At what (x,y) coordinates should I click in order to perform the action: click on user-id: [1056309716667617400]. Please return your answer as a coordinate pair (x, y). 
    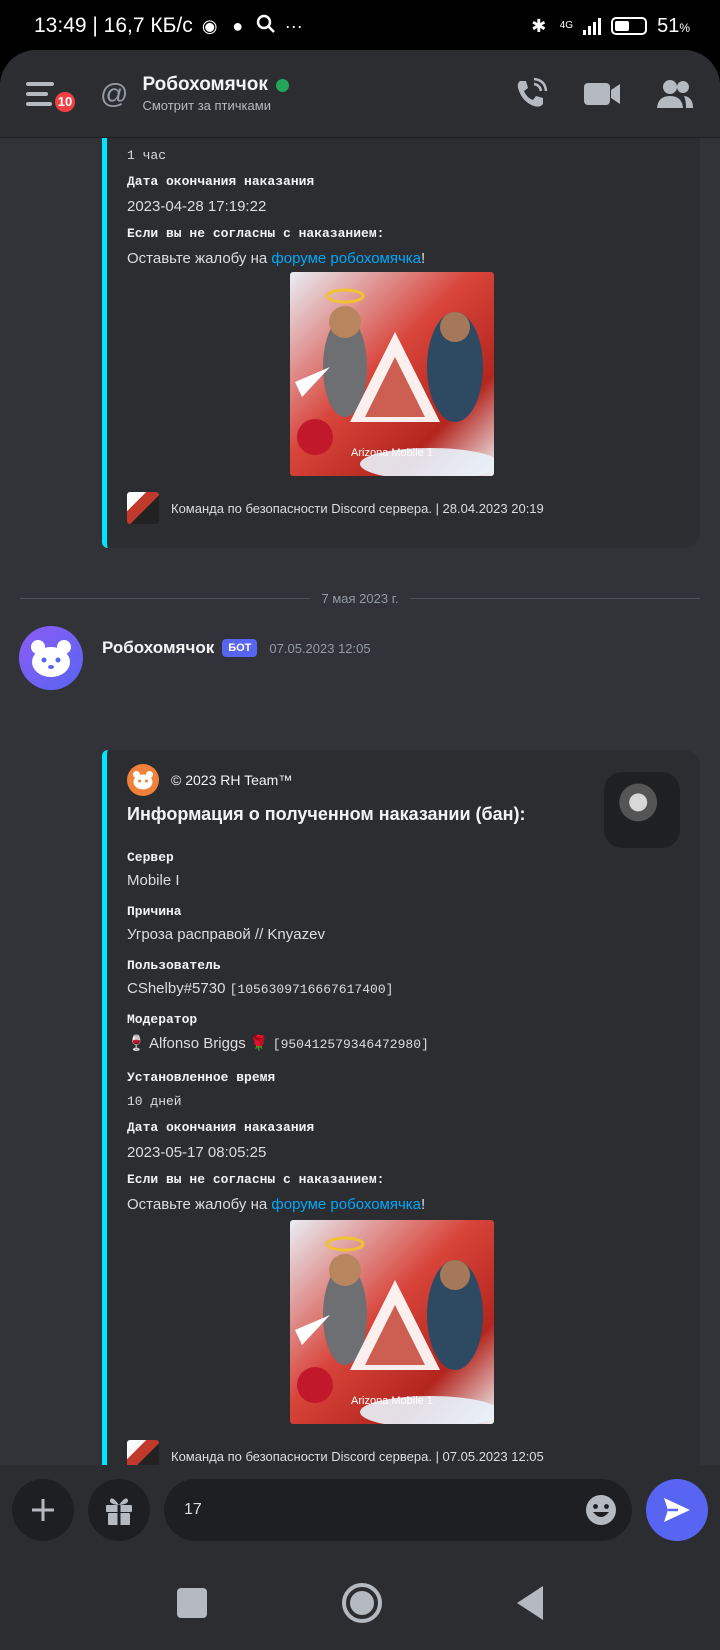
    Looking at the image, I should click on (311, 989).